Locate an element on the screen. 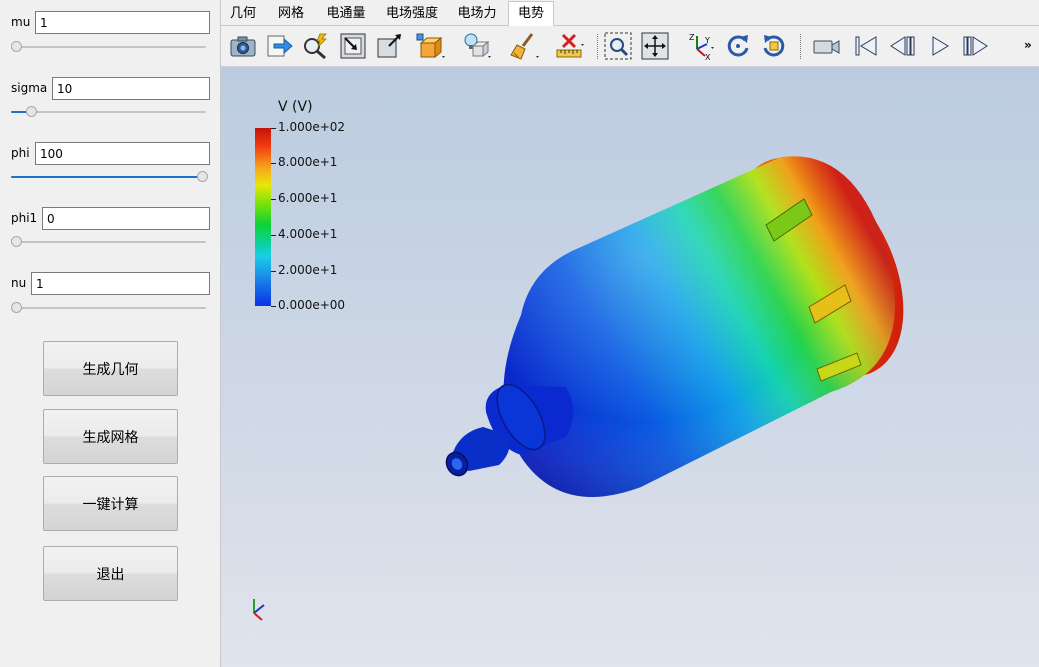 This screenshot has height=667, width=1039. phi1-slider is located at coordinates (108, 242).